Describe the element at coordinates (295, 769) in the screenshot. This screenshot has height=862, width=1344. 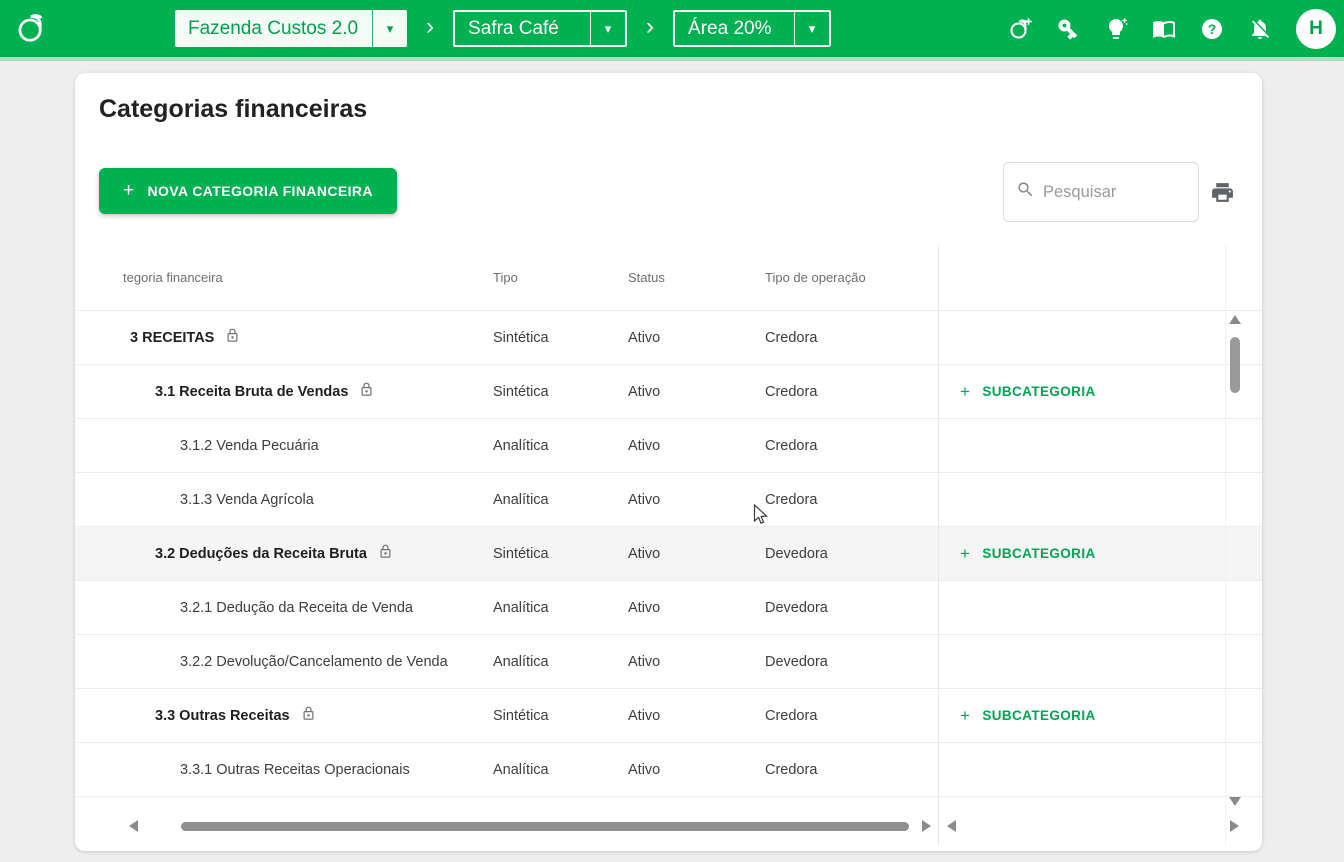
I see `category-cell: 3.3.1 Outras Receitas Operacionais` at that location.